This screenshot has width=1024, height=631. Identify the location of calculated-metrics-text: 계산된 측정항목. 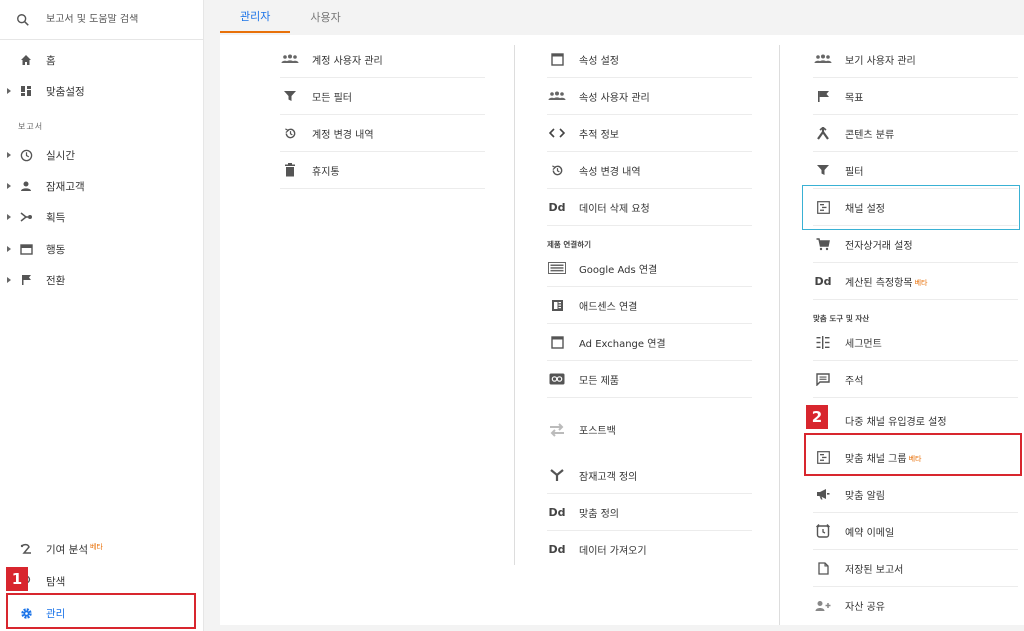
(879, 283).